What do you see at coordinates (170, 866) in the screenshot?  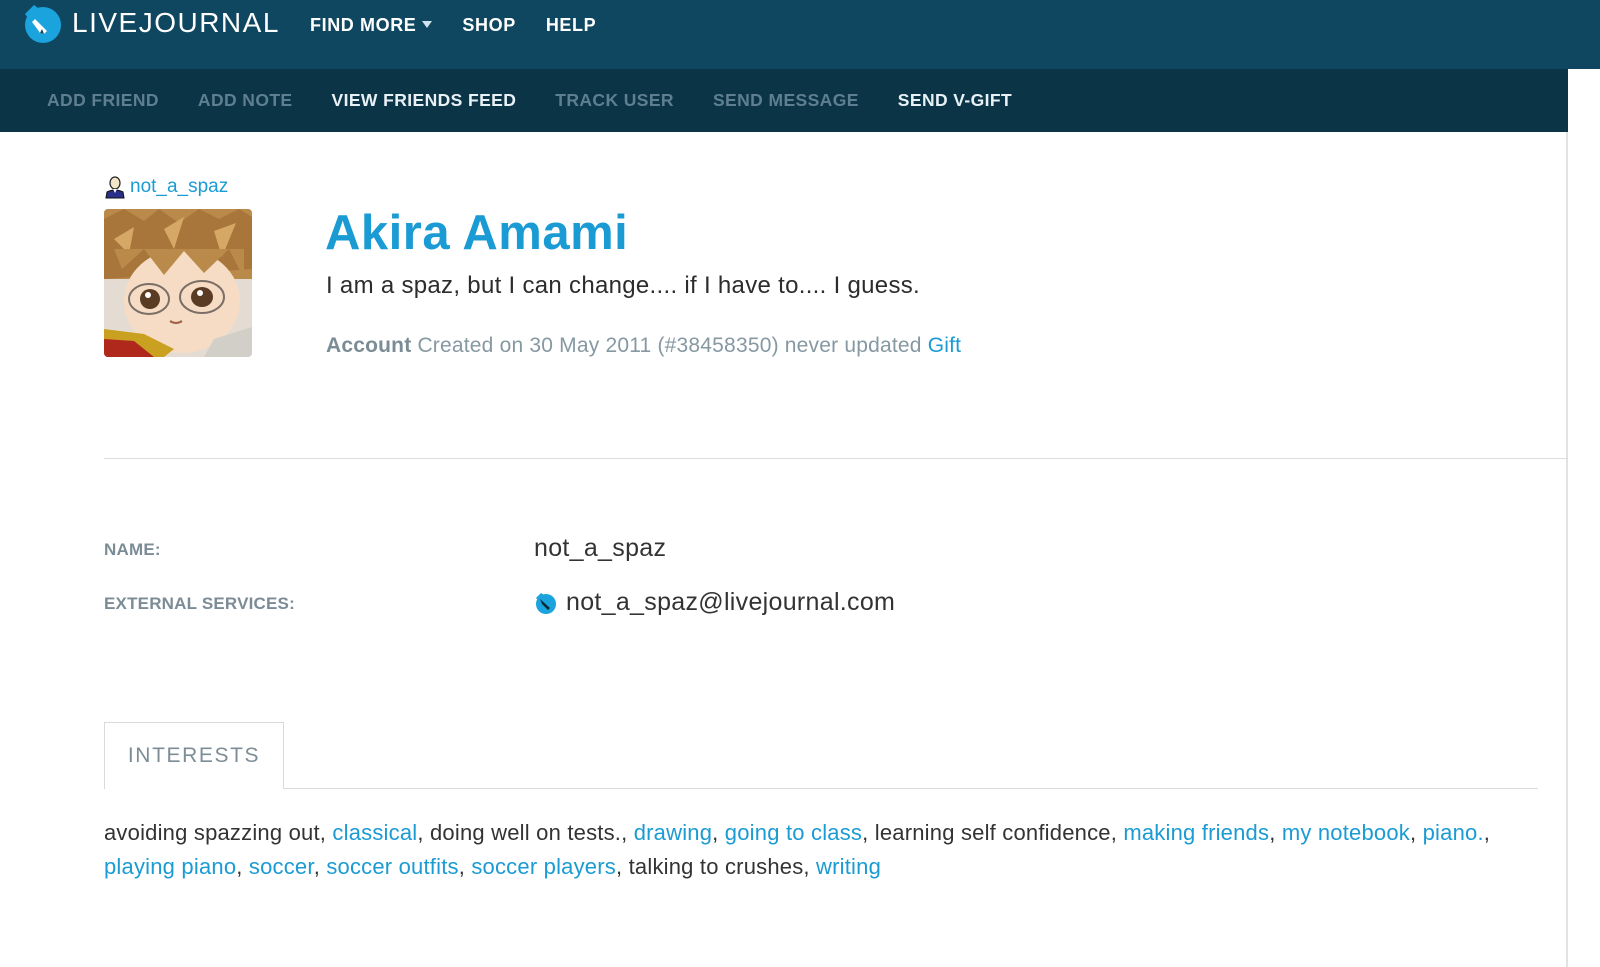 I see `interest-link: playing piano` at bounding box center [170, 866].